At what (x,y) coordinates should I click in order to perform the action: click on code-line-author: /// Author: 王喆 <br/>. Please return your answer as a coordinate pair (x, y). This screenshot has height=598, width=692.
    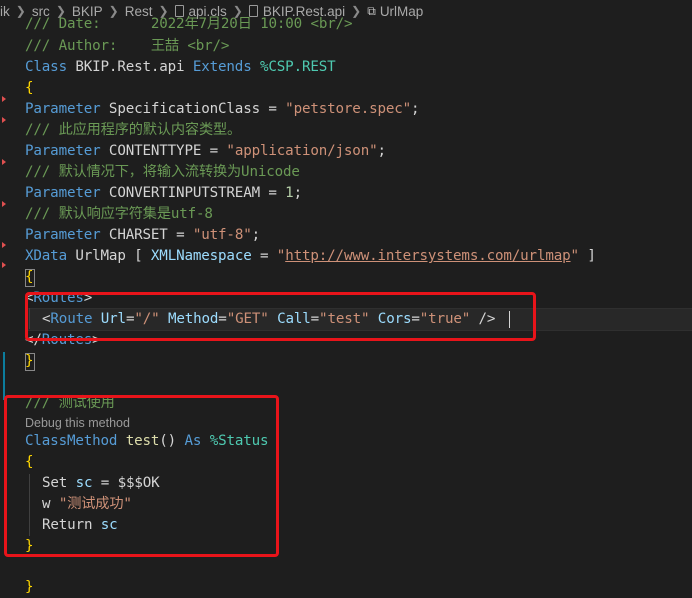
    Looking at the image, I should click on (127, 46).